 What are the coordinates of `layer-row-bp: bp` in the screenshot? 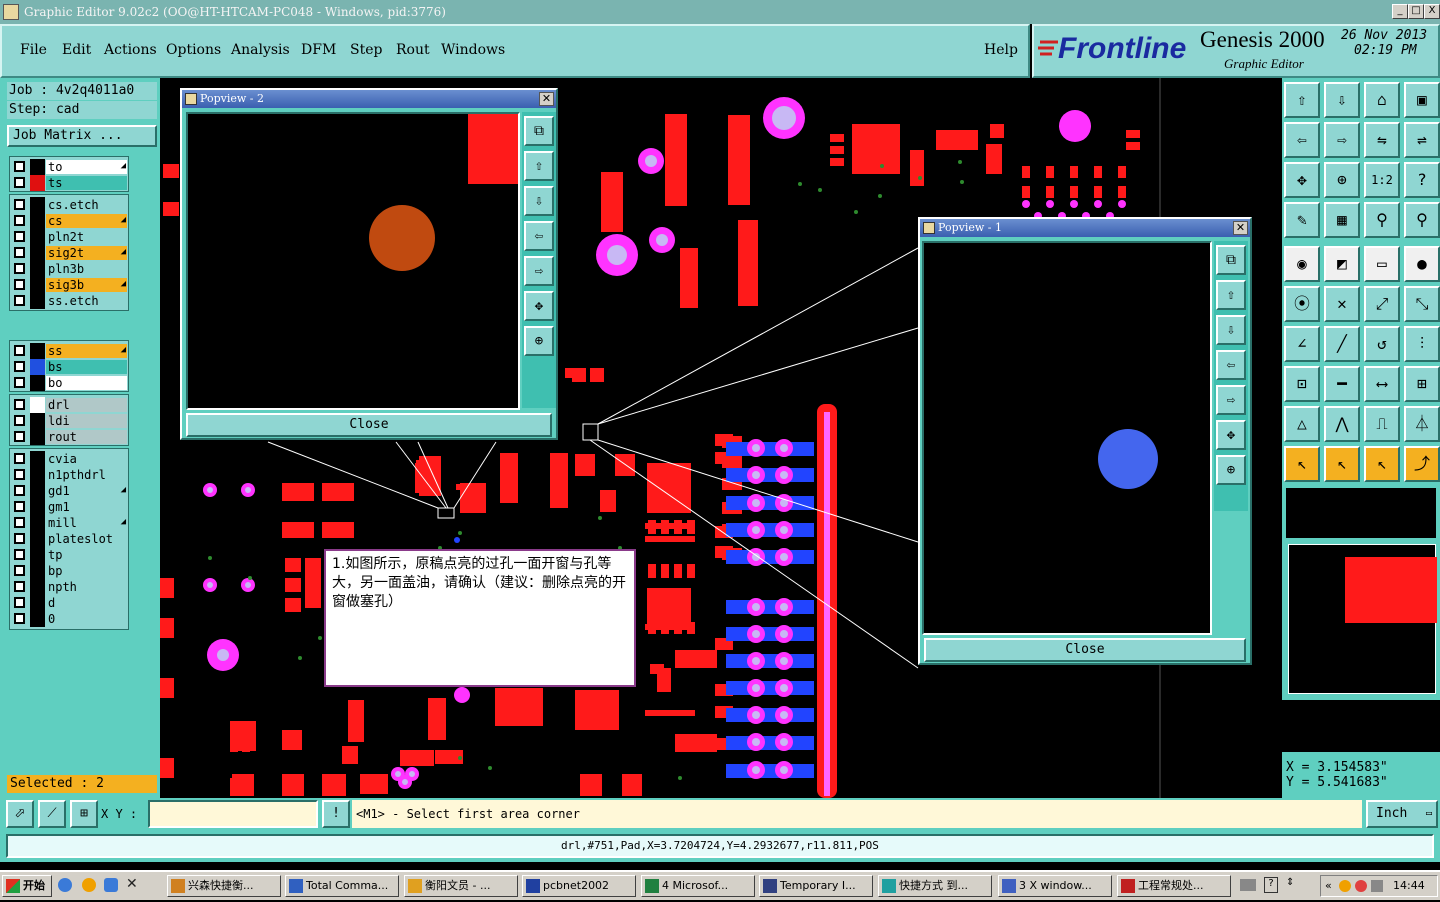 It's located at (70, 571).